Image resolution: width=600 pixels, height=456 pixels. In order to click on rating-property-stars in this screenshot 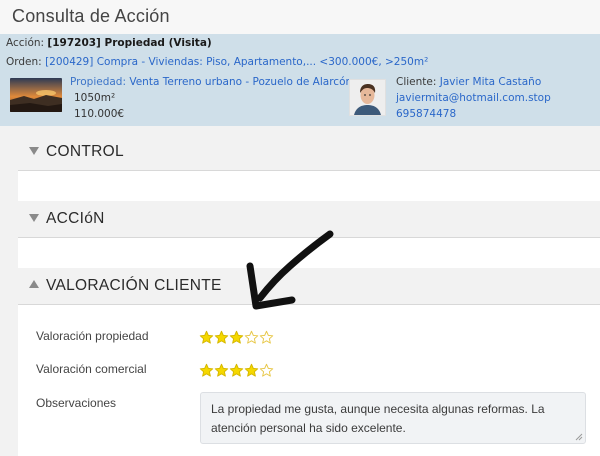, I will do `click(236, 338)`.